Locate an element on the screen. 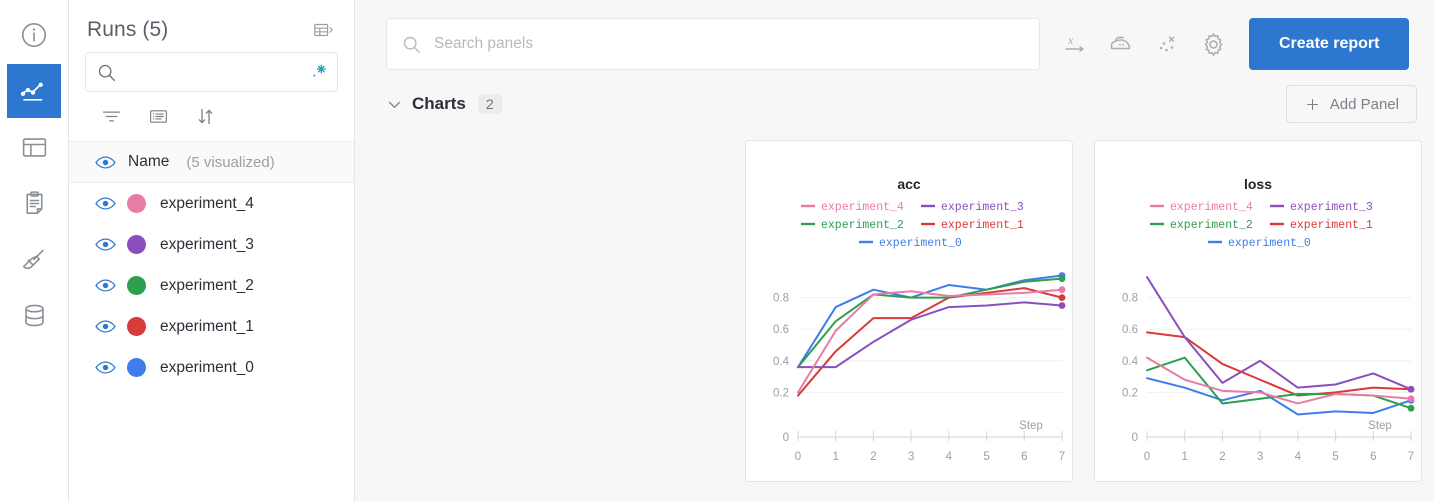 This screenshot has height=502, width=1434. columns-icon is located at coordinates (158, 116).